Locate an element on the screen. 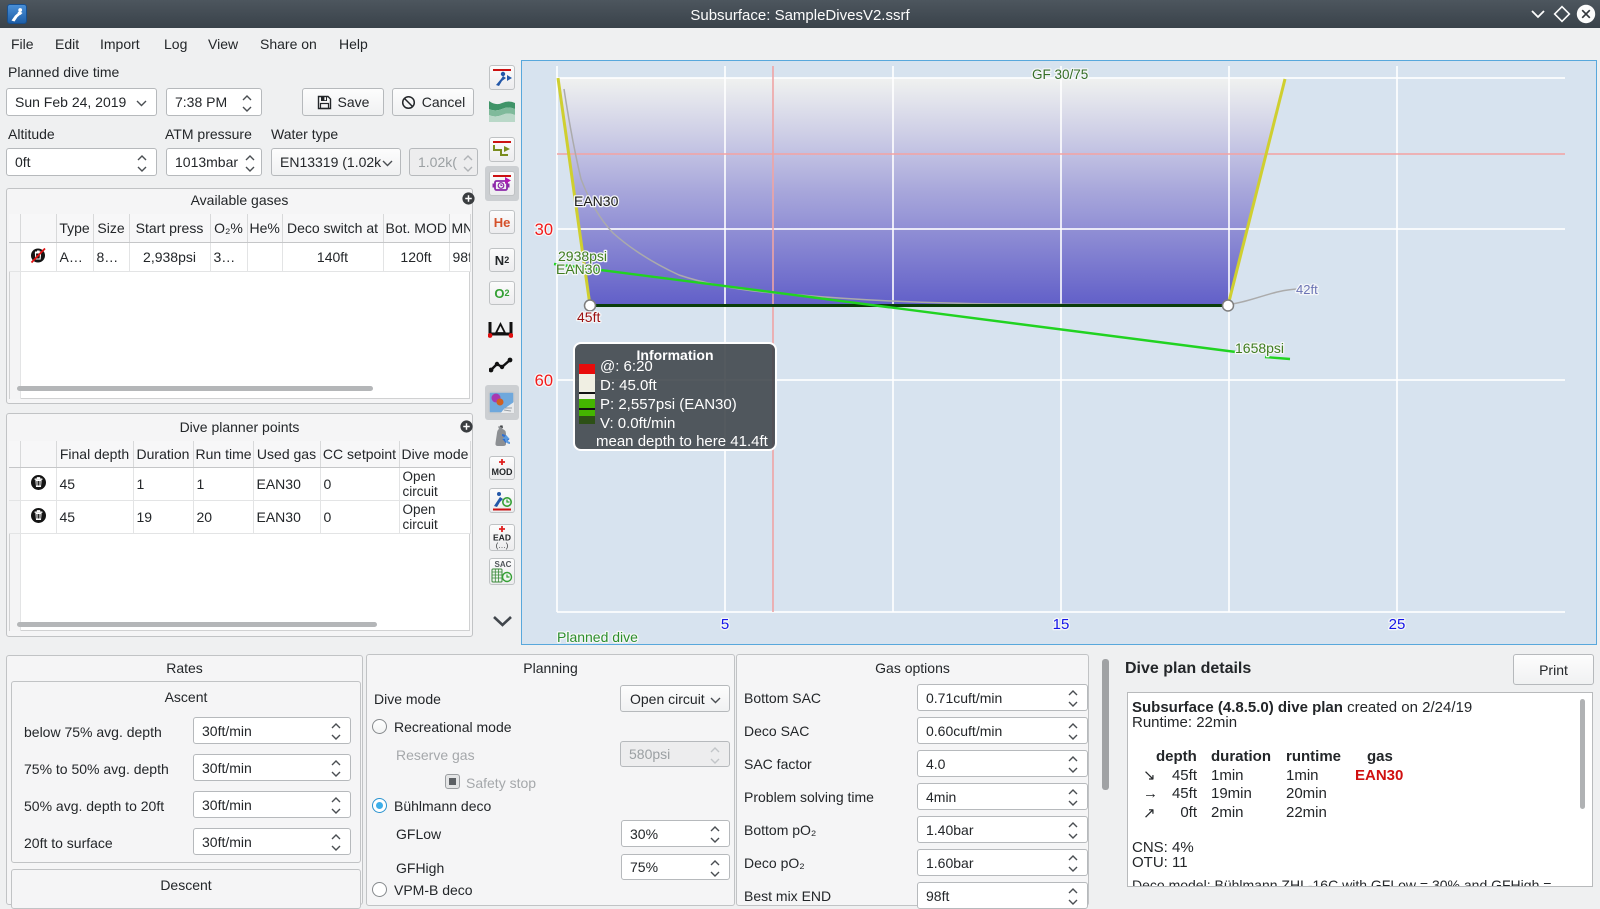  svg-text: 45ft is located at coordinates (588, 317).